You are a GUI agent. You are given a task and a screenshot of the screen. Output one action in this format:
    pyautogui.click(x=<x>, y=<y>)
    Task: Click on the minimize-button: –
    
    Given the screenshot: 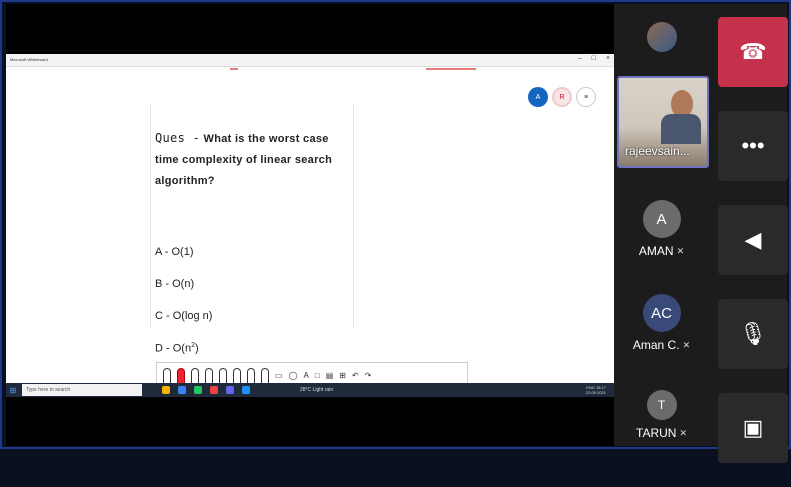 What is the action you would take?
    pyautogui.click(x=580, y=58)
    